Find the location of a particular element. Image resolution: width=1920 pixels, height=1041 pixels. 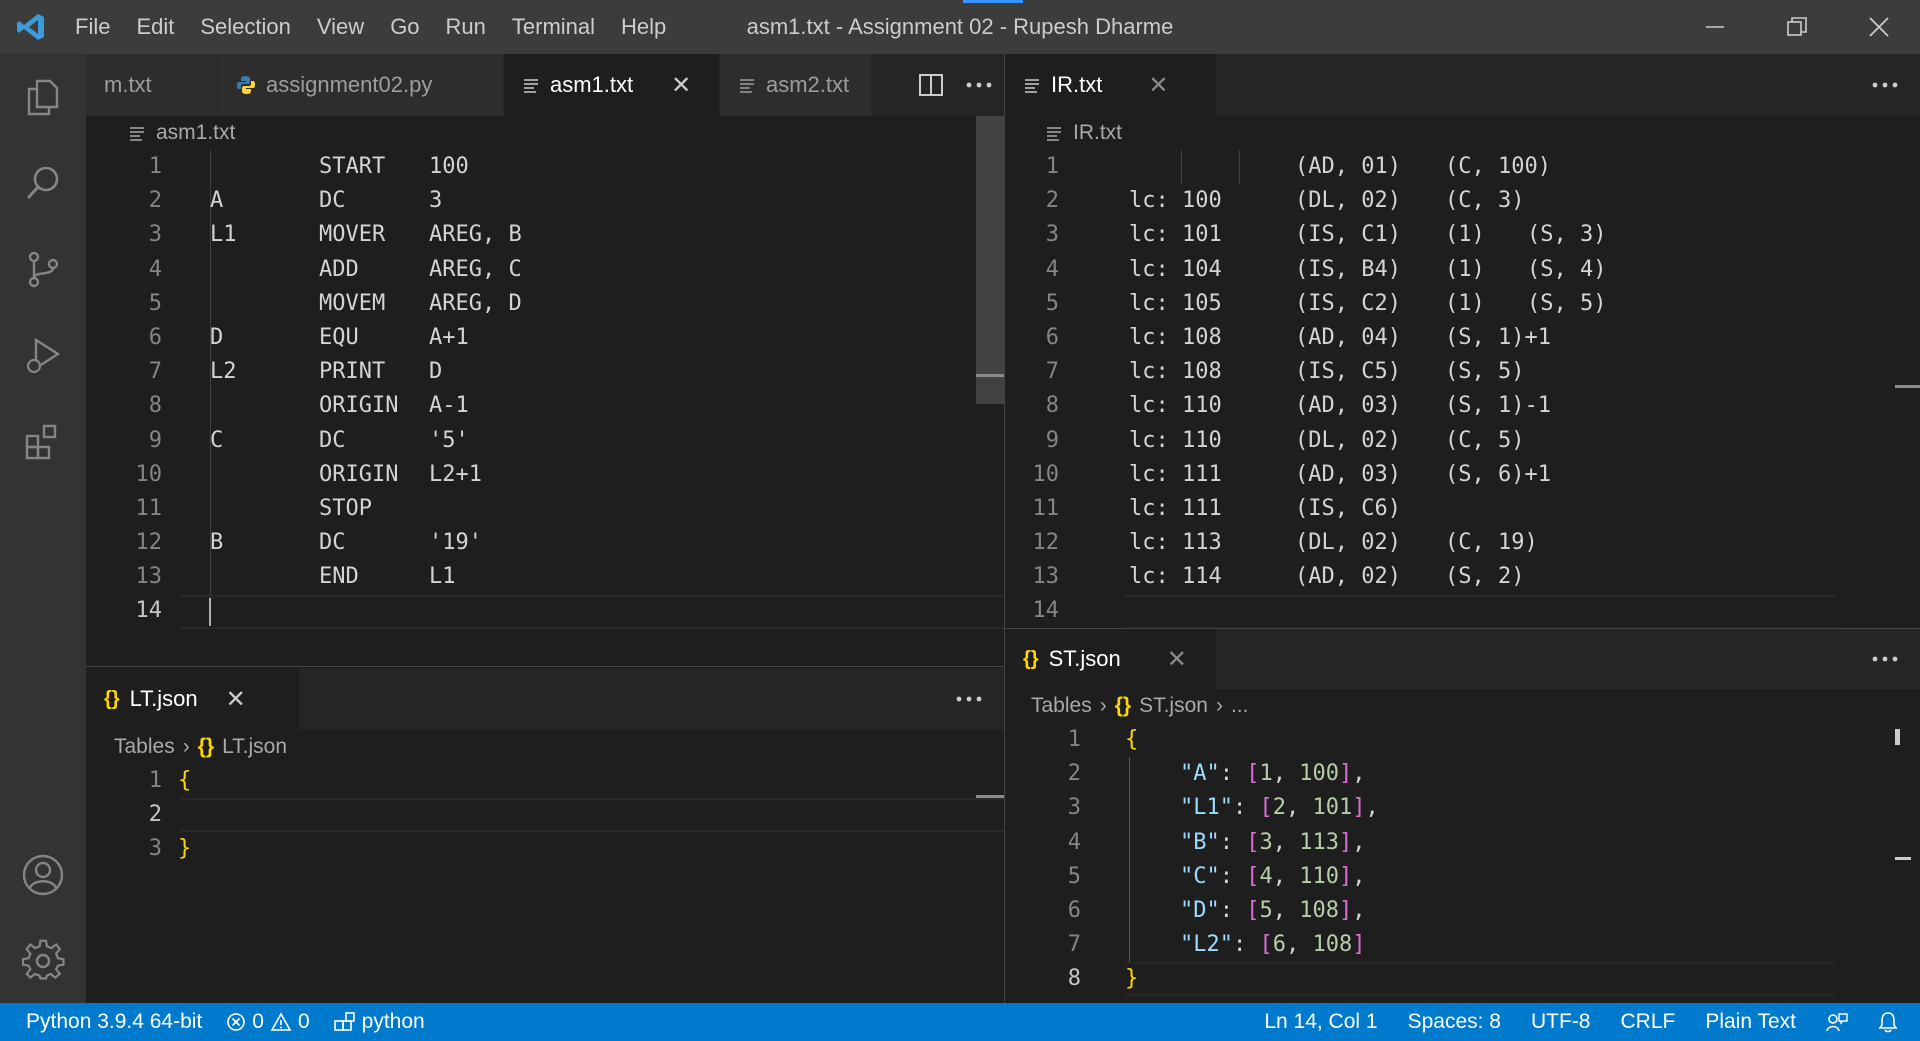

asm-opcode: START is located at coordinates (352, 166).